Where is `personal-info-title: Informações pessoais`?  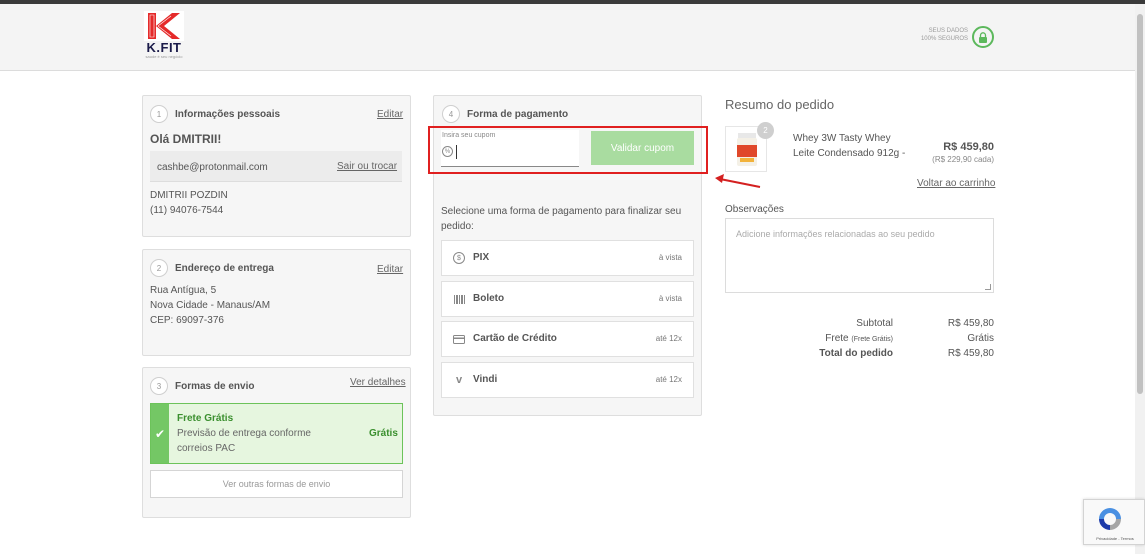 personal-info-title: Informações pessoais is located at coordinates (228, 114).